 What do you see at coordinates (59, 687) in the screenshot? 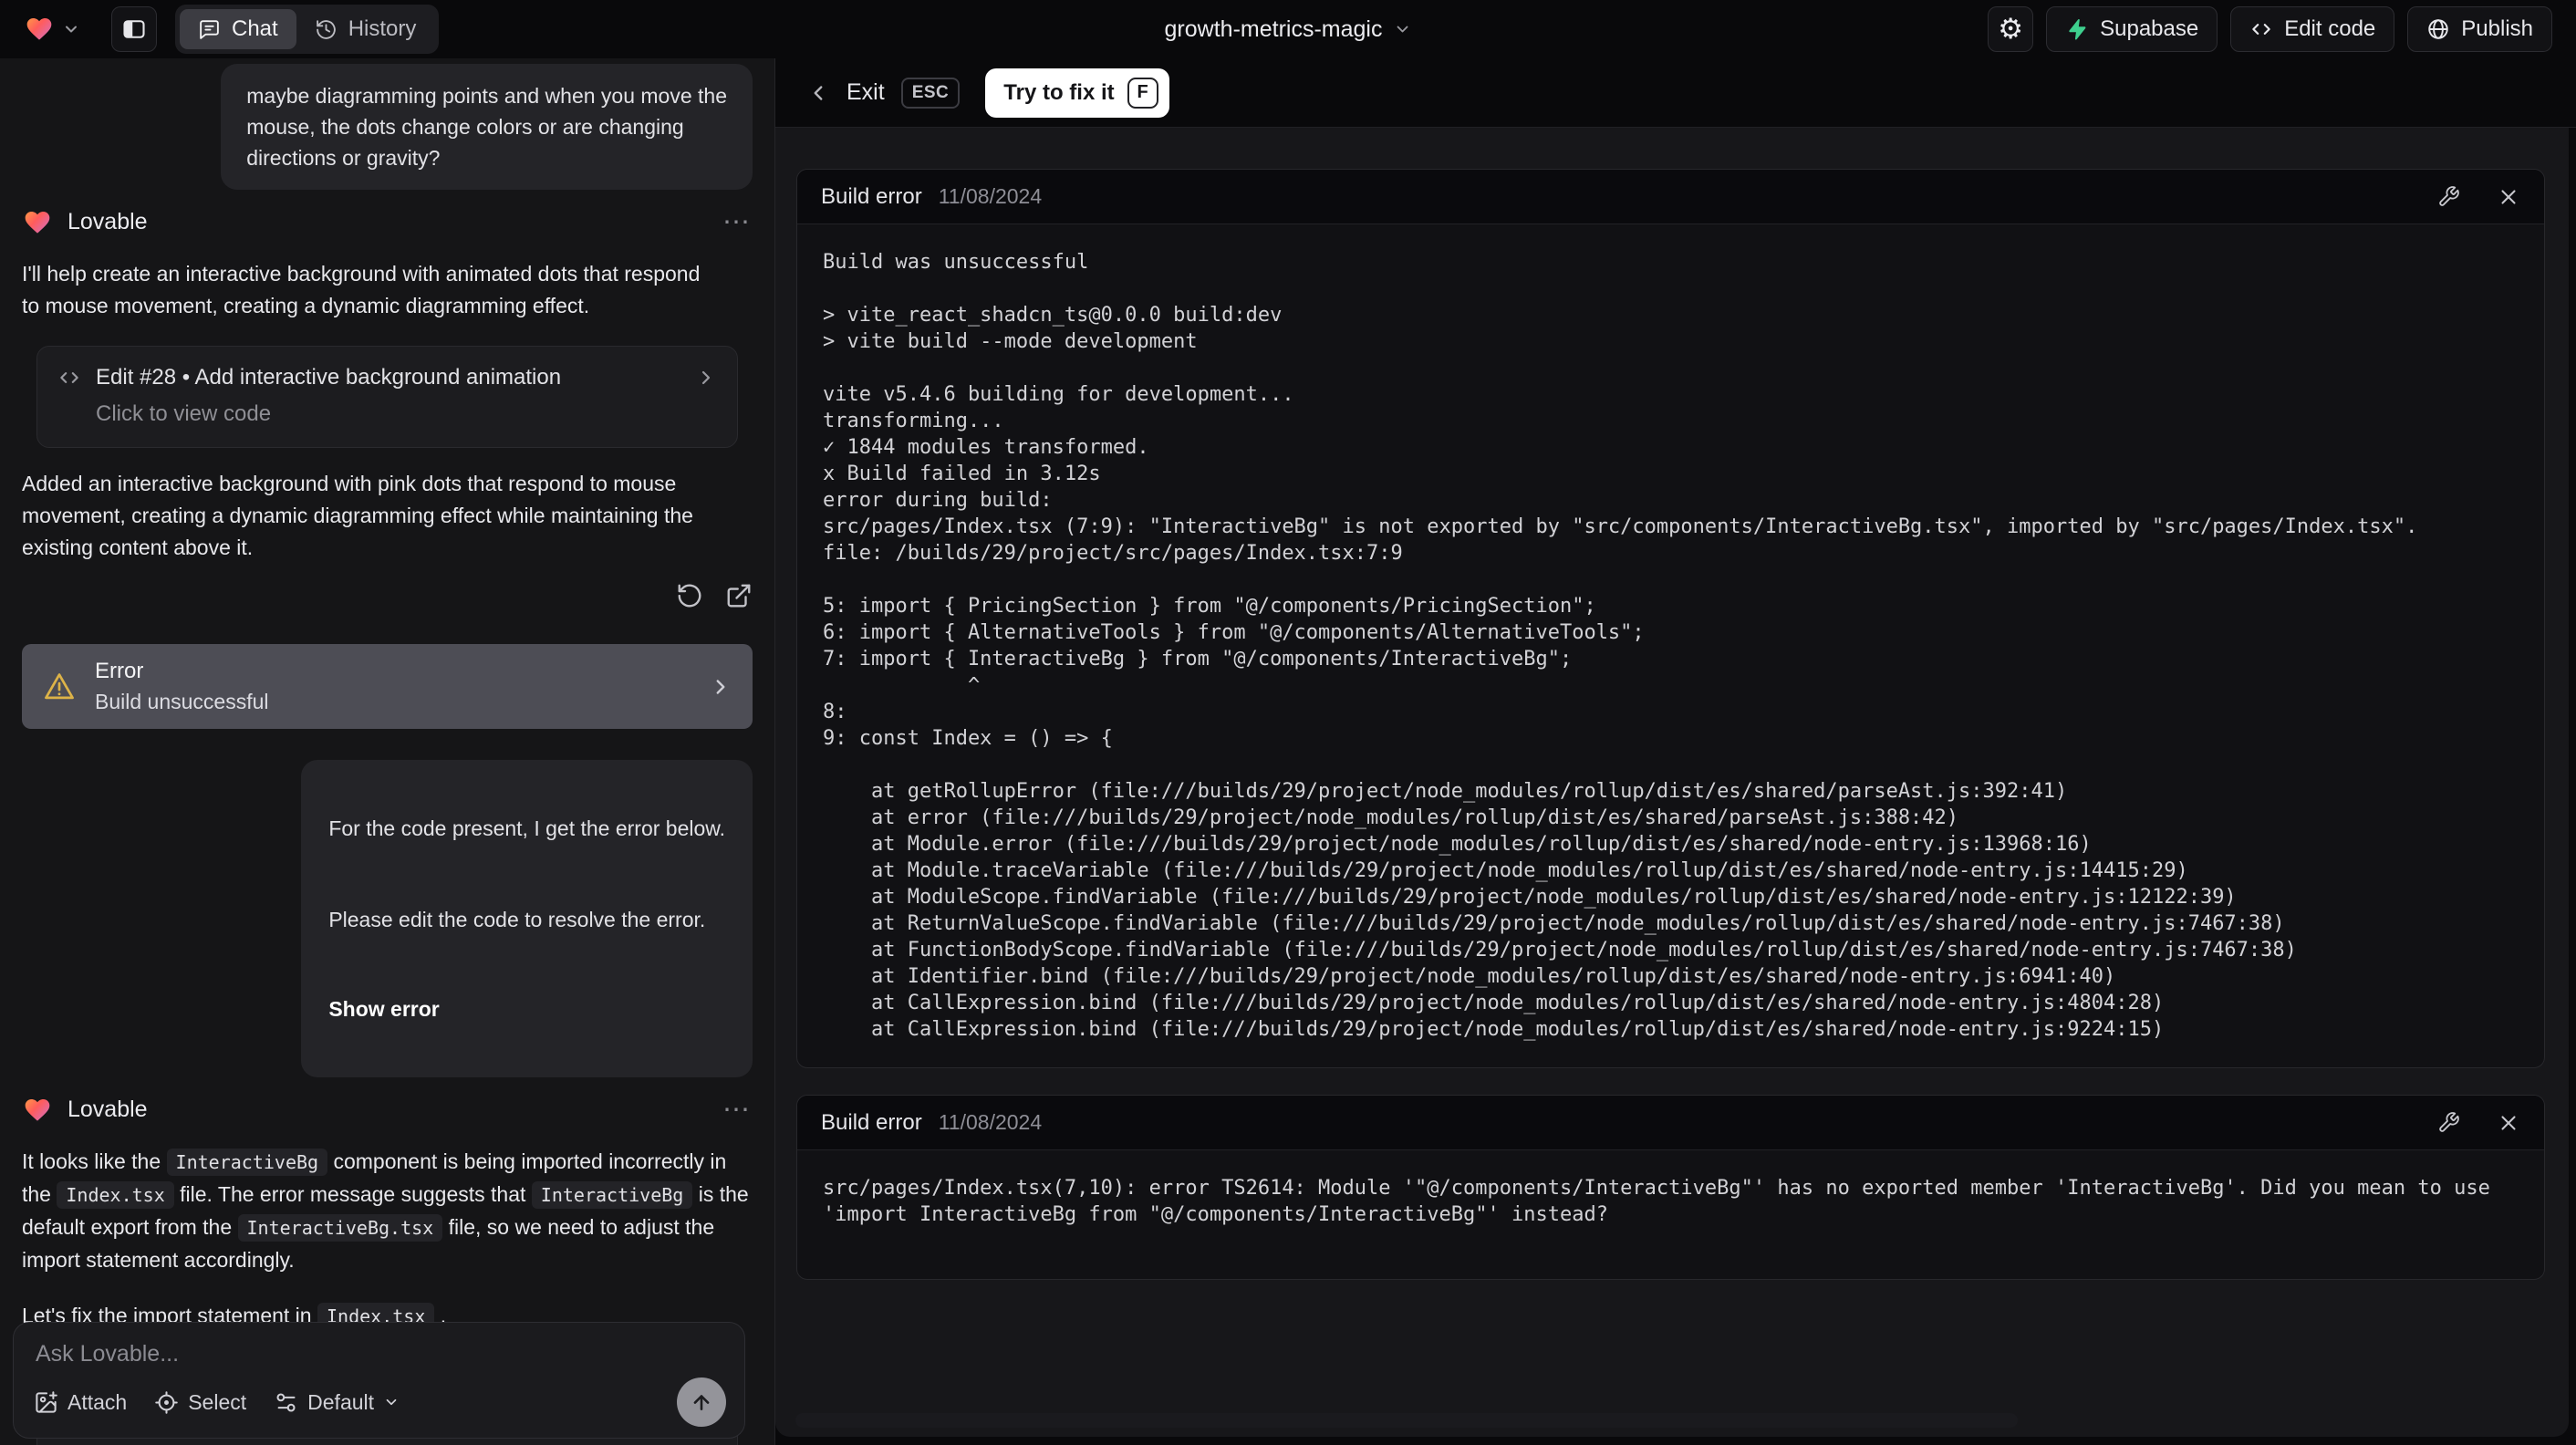
I see `warning-triangle-icon` at bounding box center [59, 687].